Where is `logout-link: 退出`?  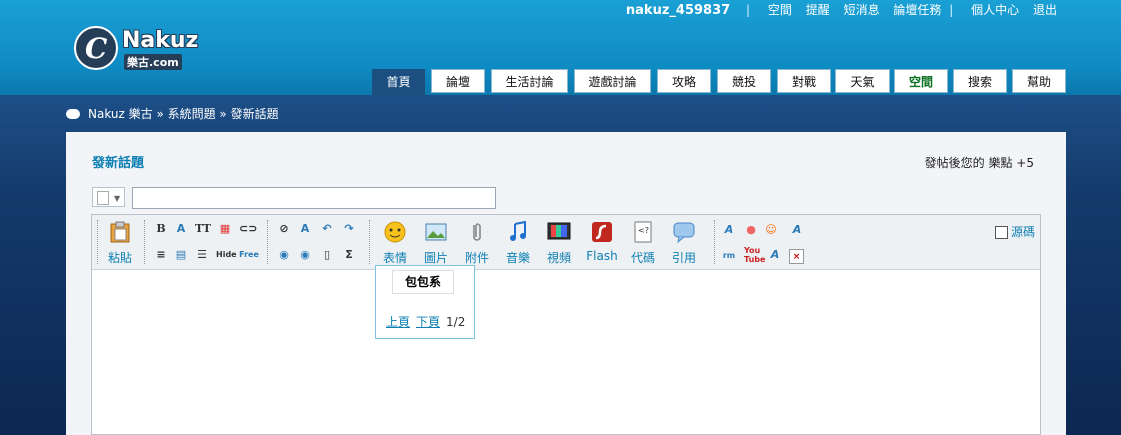
logout-link: 退出 is located at coordinates (1045, 10).